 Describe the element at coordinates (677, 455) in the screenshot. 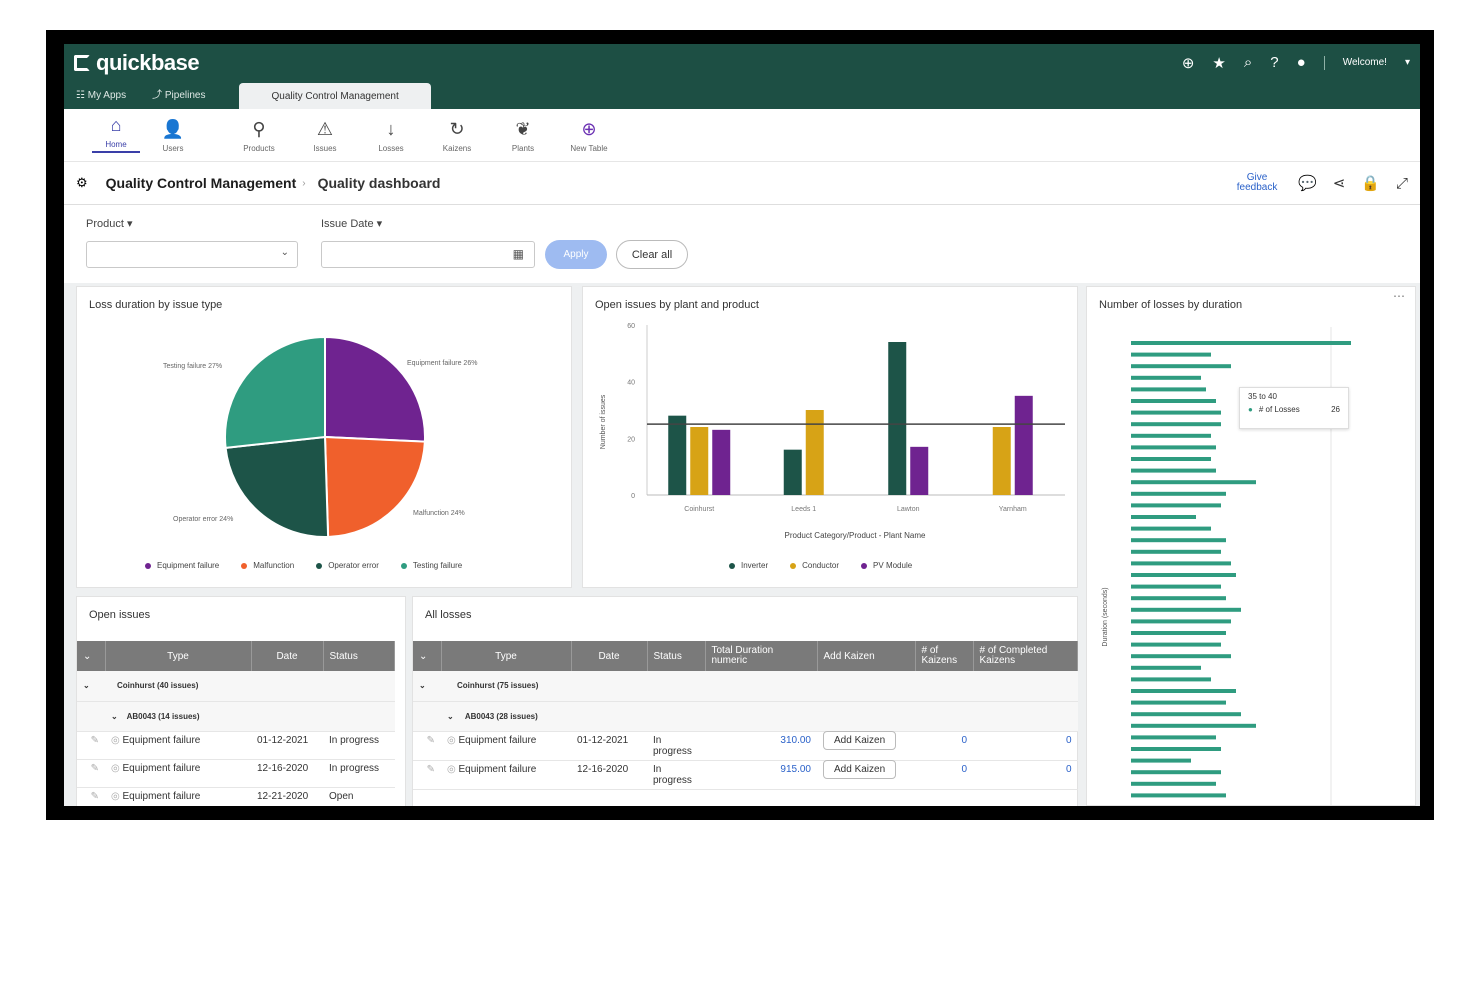

I see `bar-coinhurst-inverter` at that location.